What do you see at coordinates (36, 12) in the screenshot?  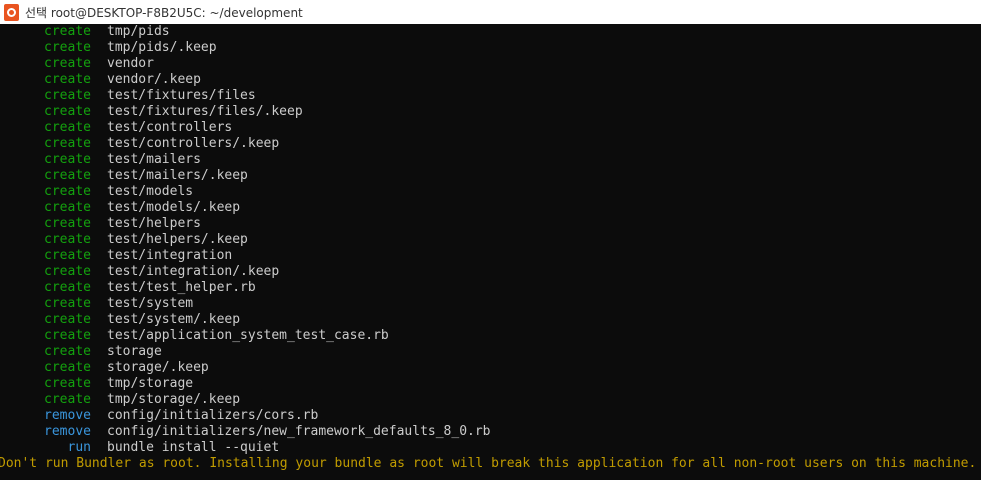 I see `title-prefix: 선택` at bounding box center [36, 12].